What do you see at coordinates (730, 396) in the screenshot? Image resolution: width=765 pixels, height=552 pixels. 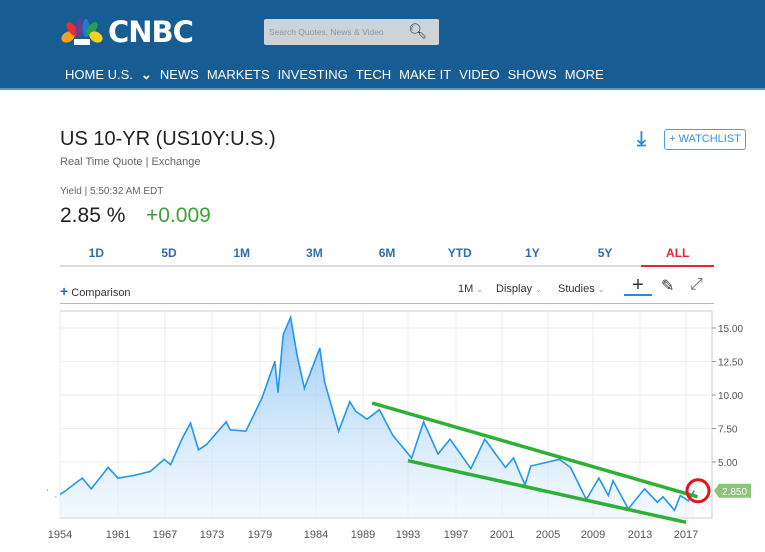 I see `y-tick-label: 10.00` at bounding box center [730, 396].